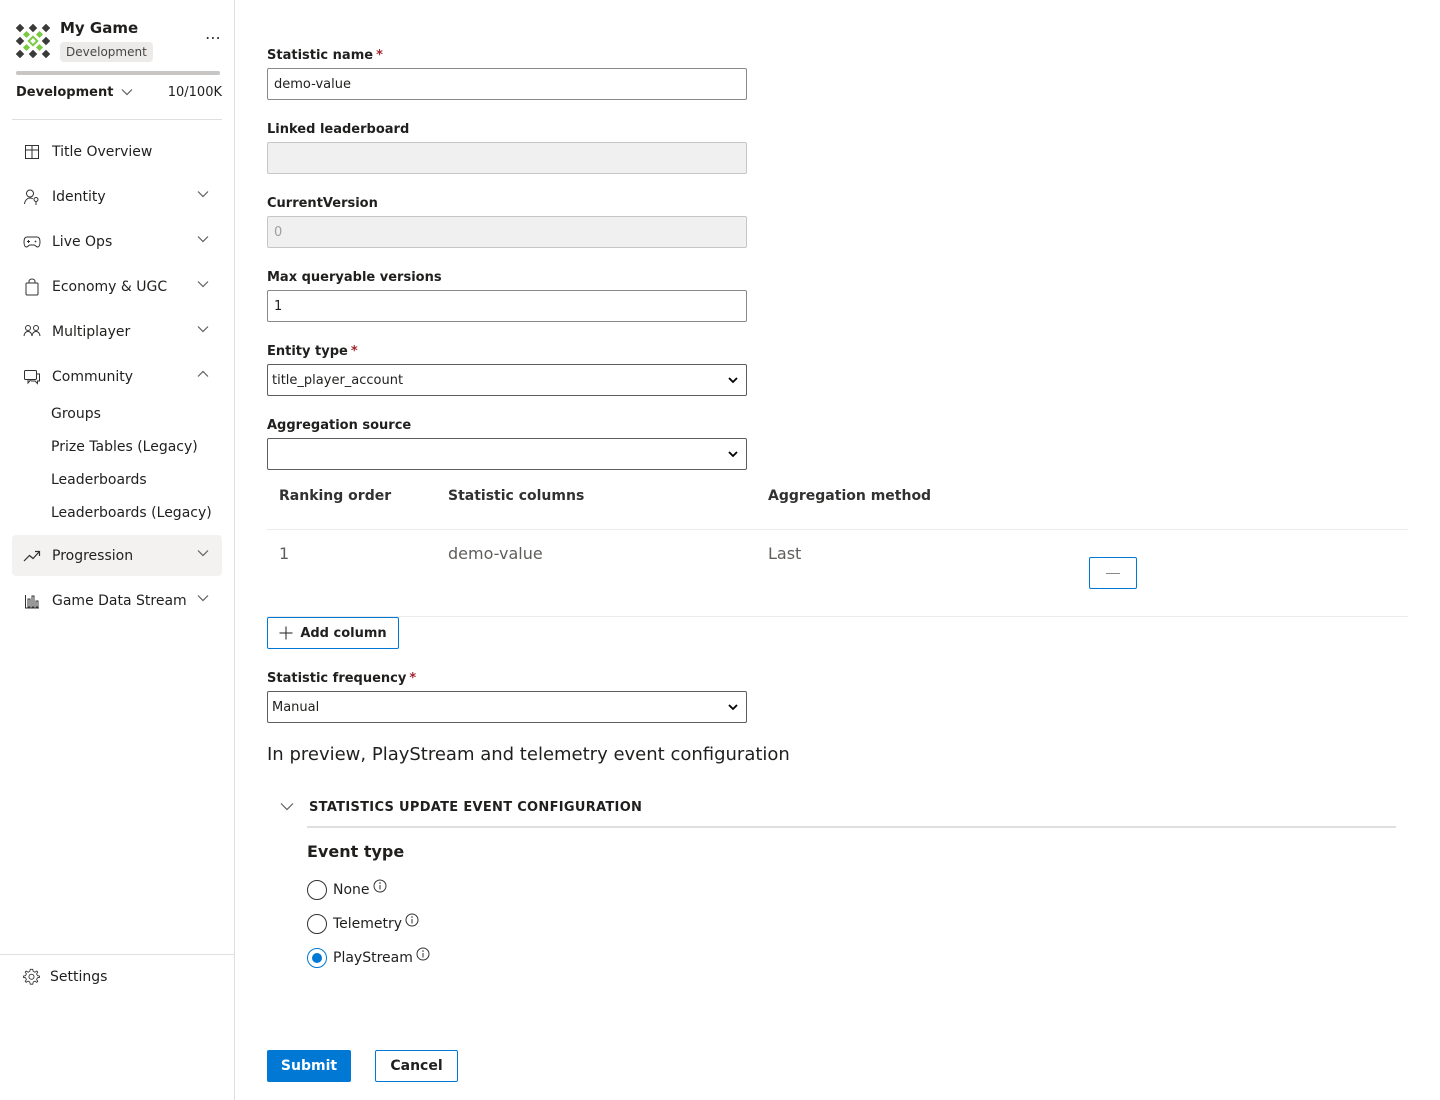 This screenshot has height=1100, width=1440. I want to click on remove-column-button, so click(1113, 573).